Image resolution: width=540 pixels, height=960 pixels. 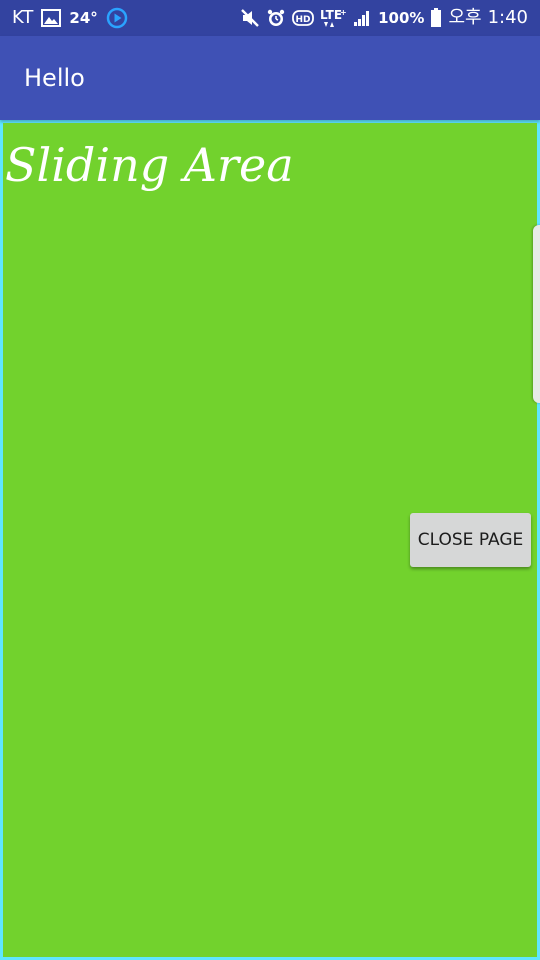 I want to click on hd-icon: HD, so click(x=303, y=18).